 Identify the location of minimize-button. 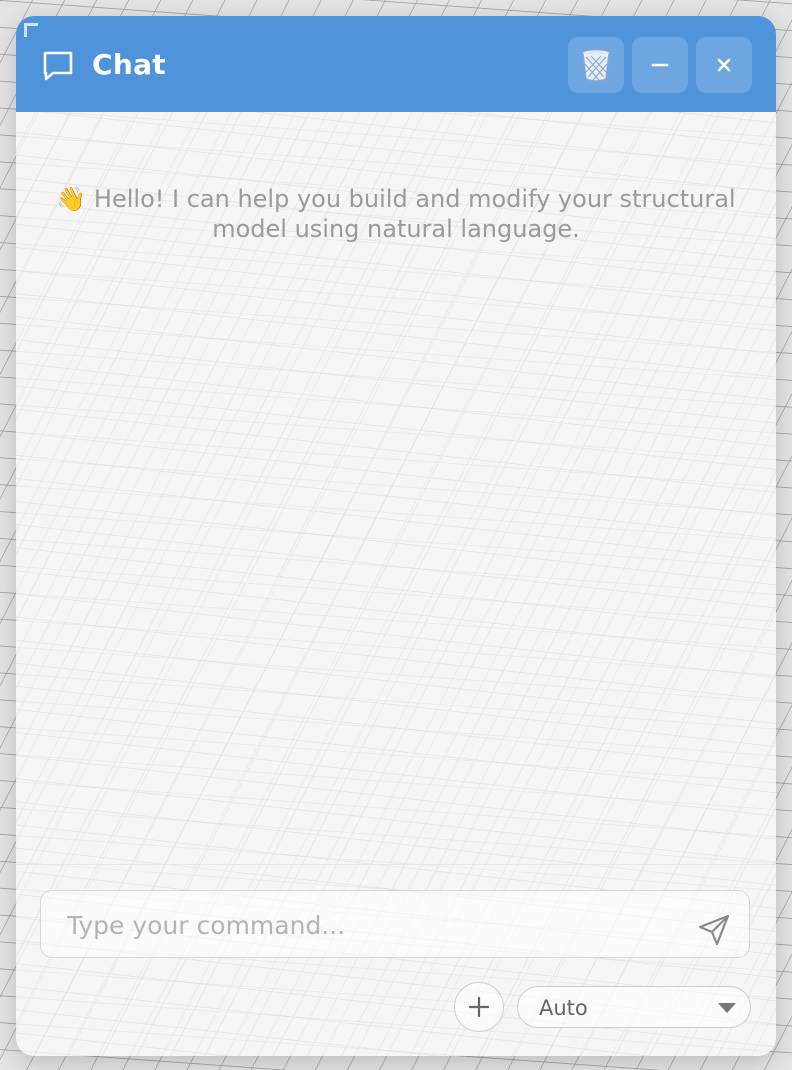
(660, 65).